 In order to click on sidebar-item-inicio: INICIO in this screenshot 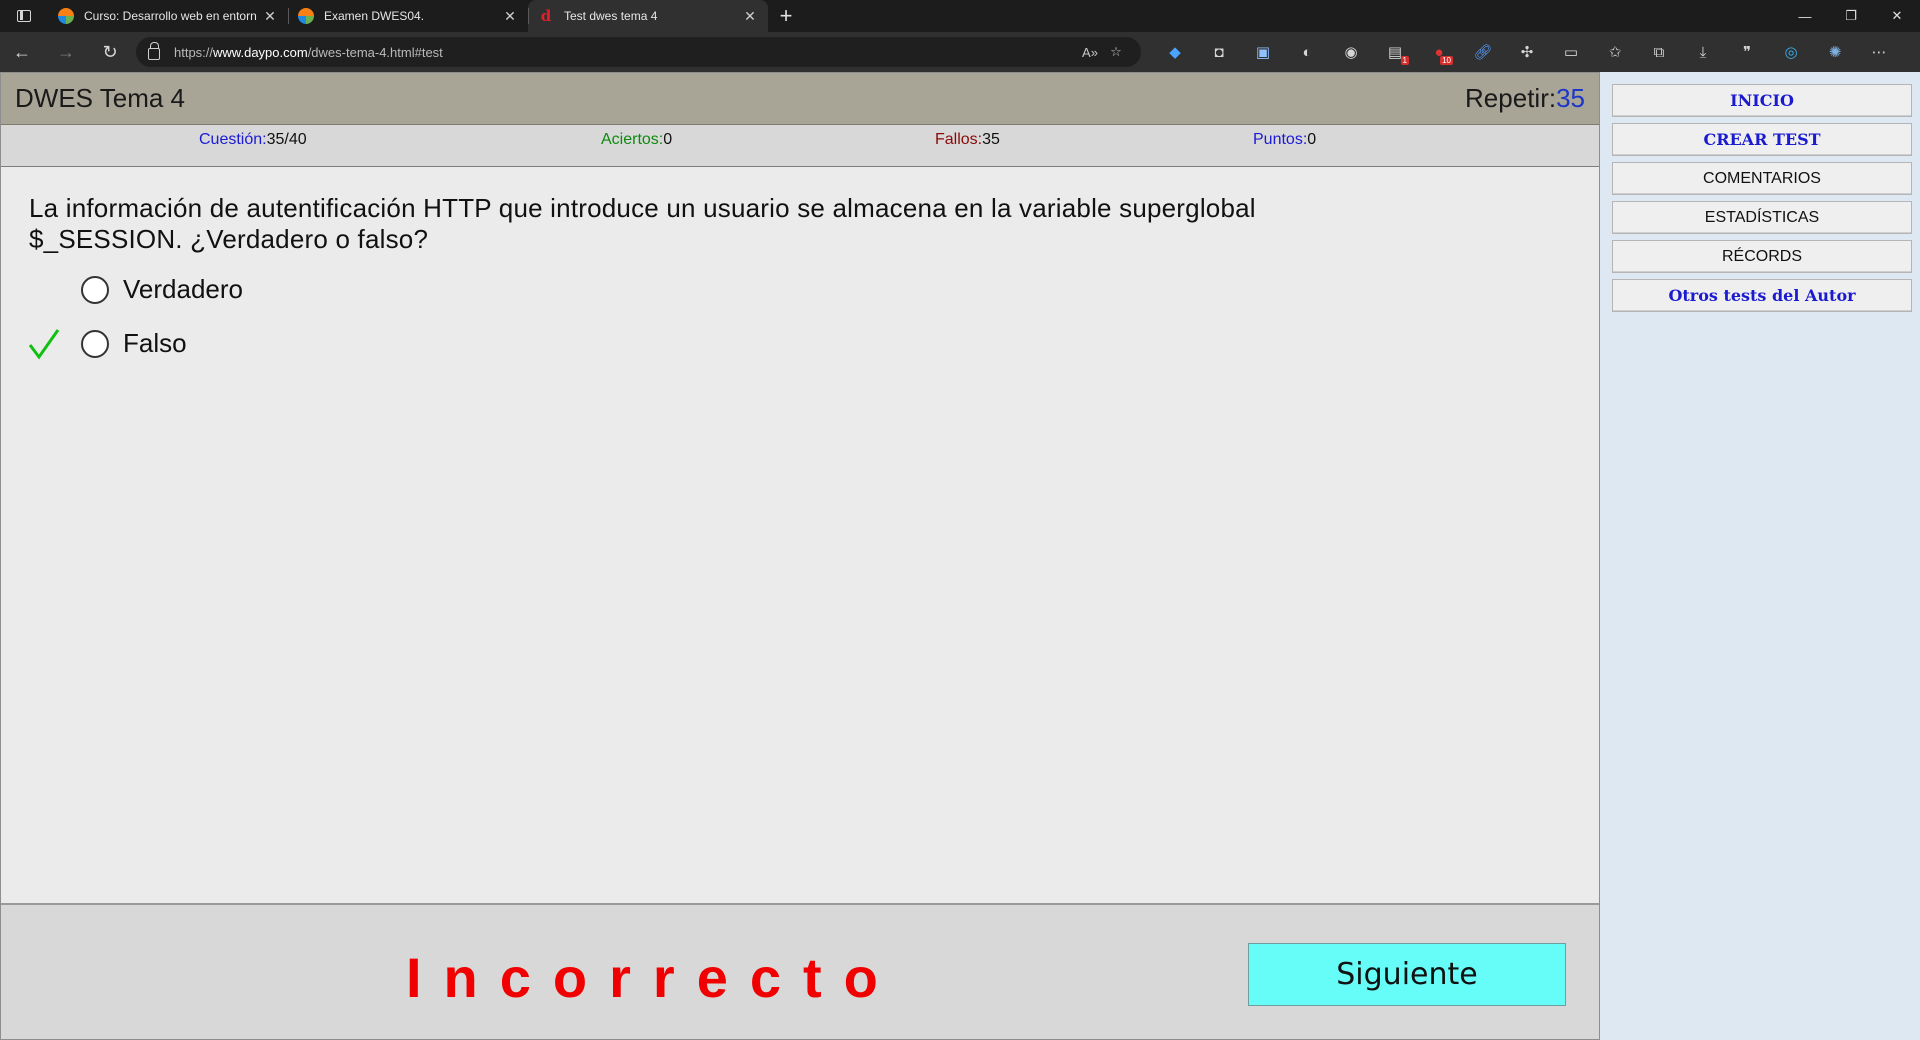, I will do `click(1762, 100)`.